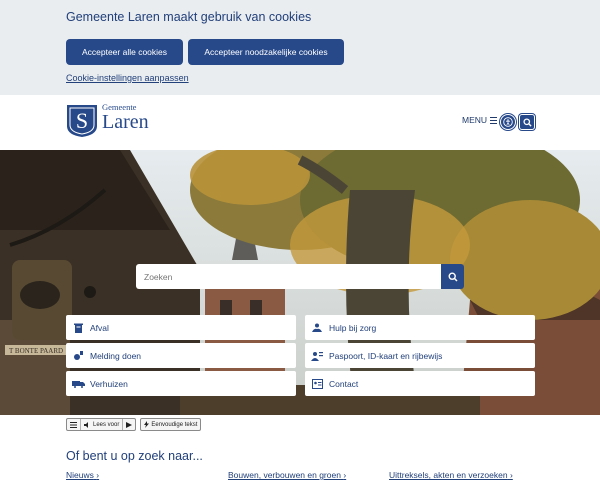 This screenshot has width=600, height=480. I want to click on quicklink-label: Afval, so click(99, 327).